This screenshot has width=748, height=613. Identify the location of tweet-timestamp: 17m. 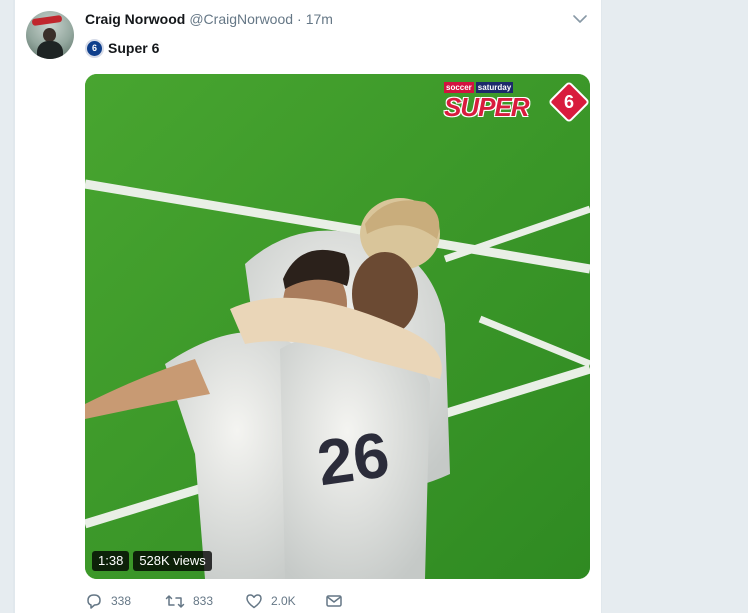
(319, 19).